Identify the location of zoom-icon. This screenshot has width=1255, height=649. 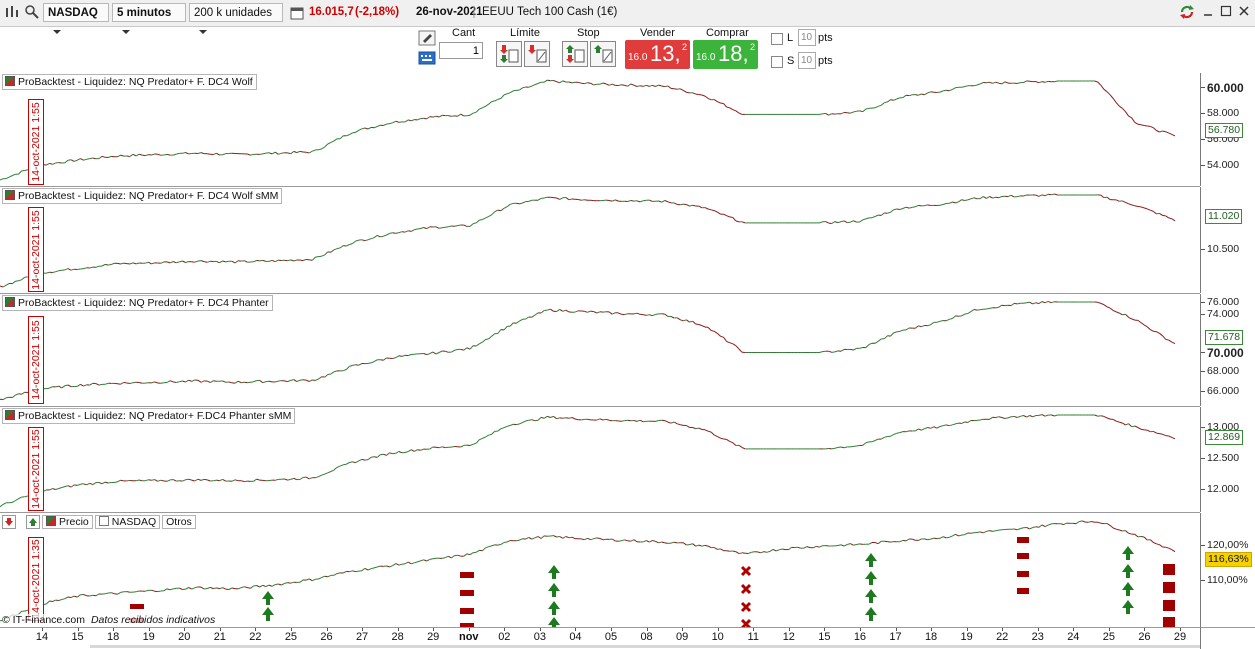
(32, 13).